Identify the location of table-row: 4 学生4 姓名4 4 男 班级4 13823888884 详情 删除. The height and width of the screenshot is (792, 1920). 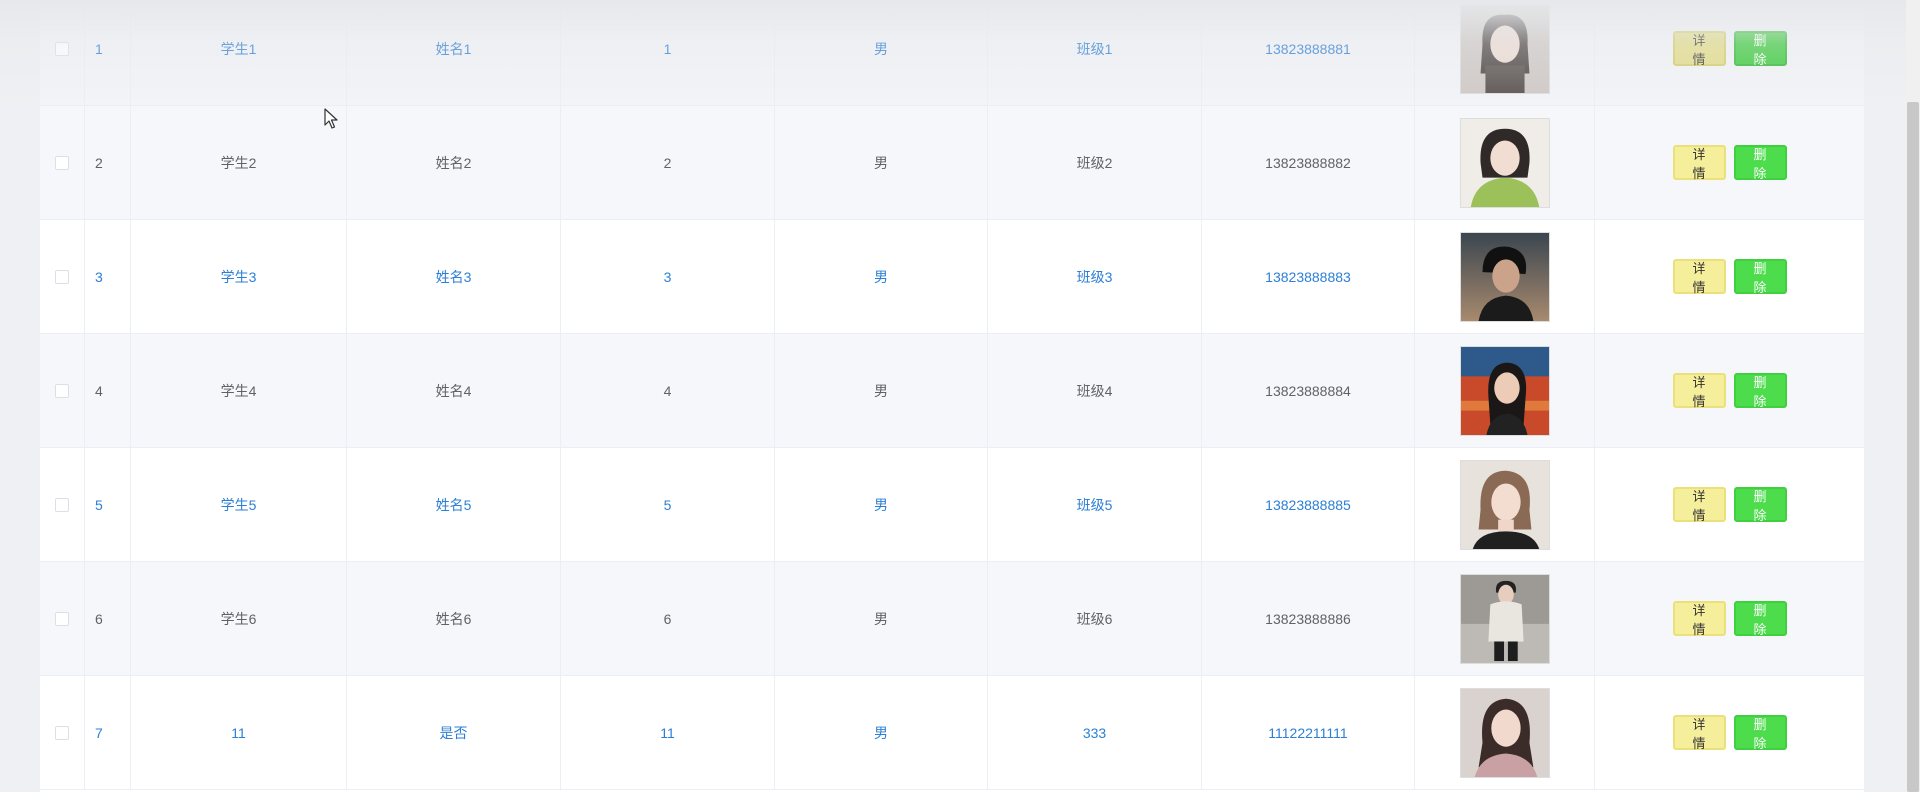
(952, 391).